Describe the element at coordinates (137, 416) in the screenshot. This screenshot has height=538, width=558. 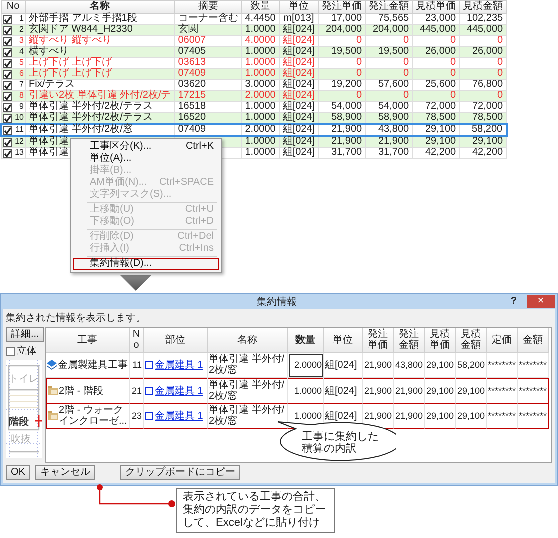
I see `table-cell: 23` at that location.